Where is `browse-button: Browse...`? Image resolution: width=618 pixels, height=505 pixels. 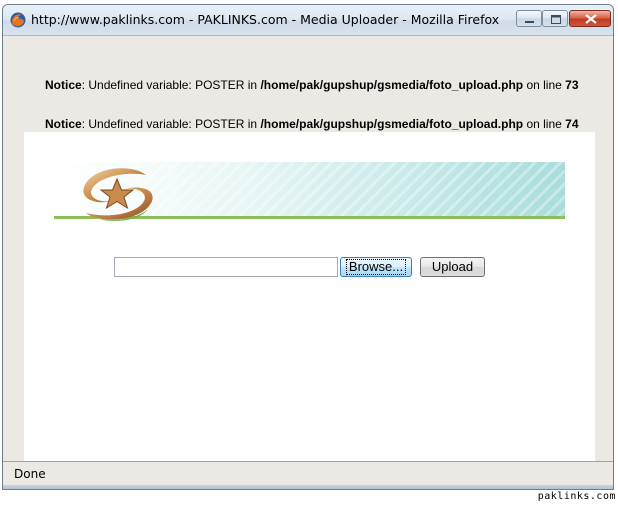
browse-button: Browse... is located at coordinates (376, 267).